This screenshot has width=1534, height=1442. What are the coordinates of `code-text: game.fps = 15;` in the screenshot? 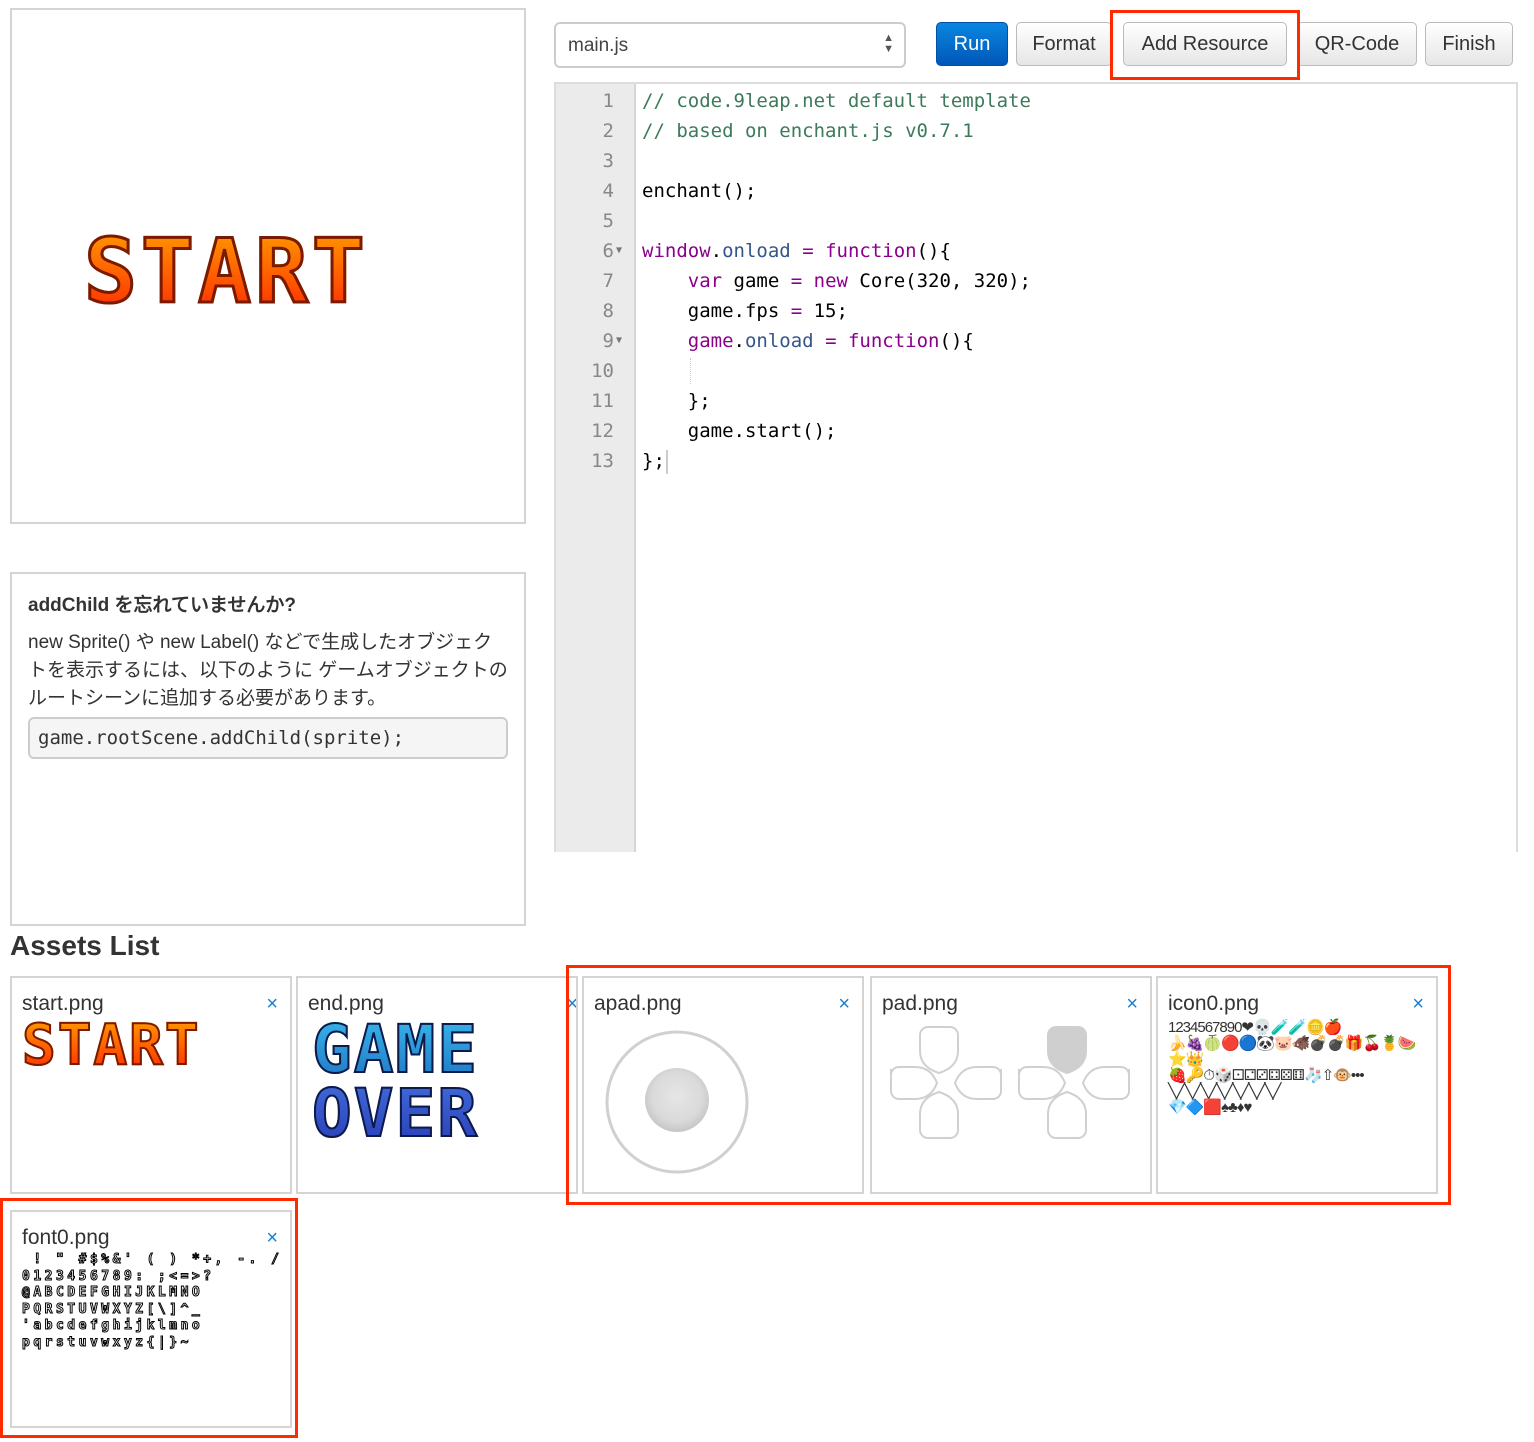 It's located at (745, 311).